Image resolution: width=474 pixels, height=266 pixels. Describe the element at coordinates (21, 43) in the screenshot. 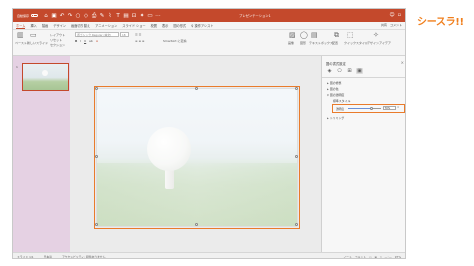

I see `paste-label: ペースト` at that location.